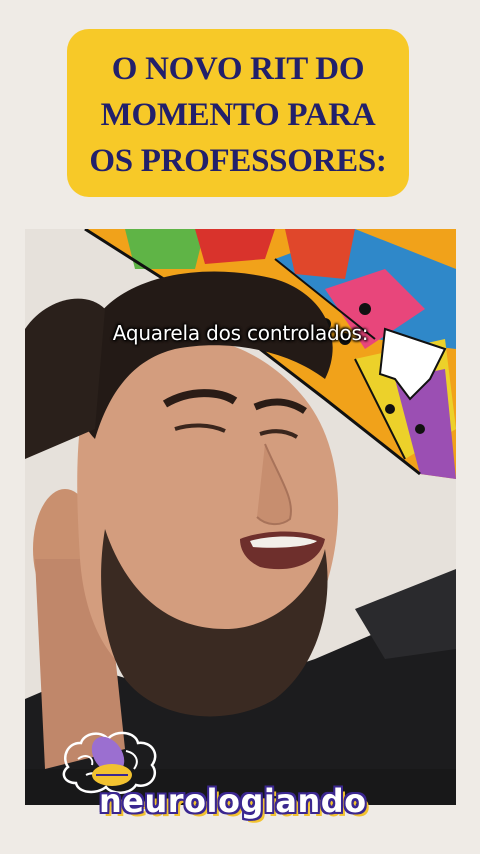 The height and width of the screenshot is (854, 480). I want to click on video-caption: Aquarela dos controlados:, so click(240, 333).